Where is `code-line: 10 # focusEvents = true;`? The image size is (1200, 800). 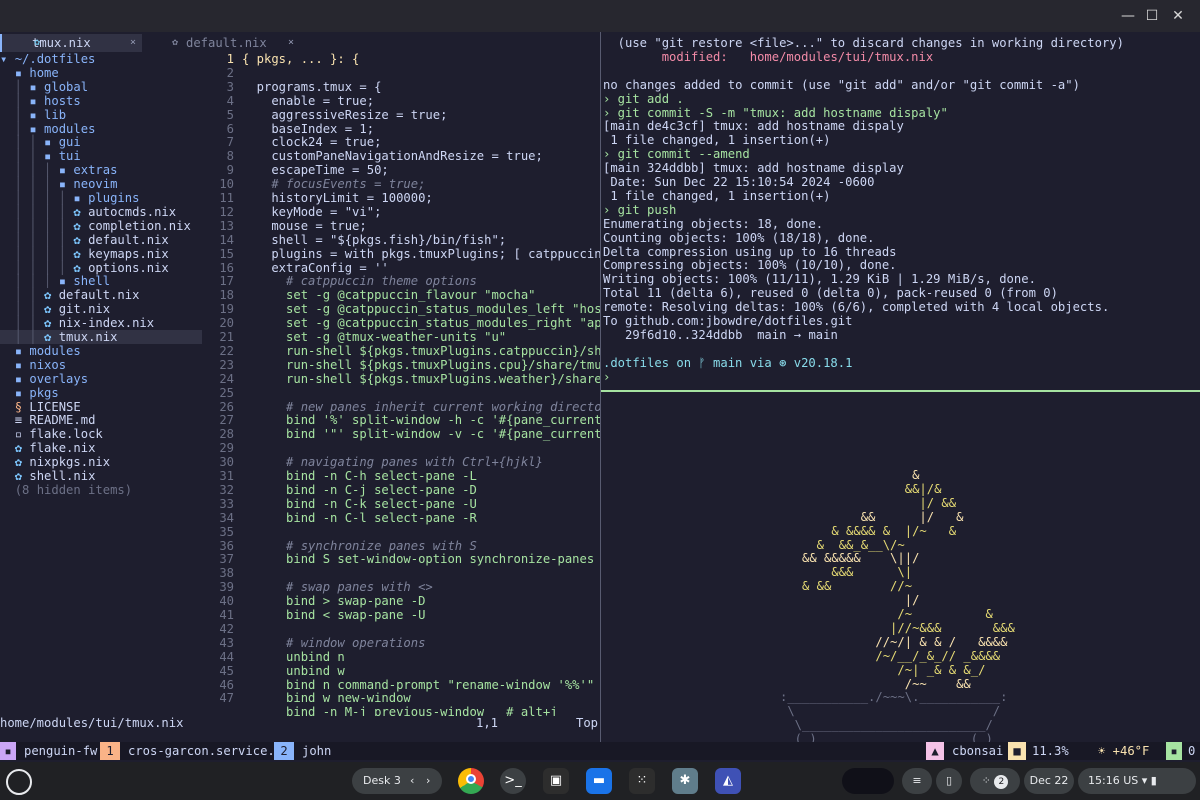
code-line: 10 # focusEvents = true; is located at coordinates (401, 184).